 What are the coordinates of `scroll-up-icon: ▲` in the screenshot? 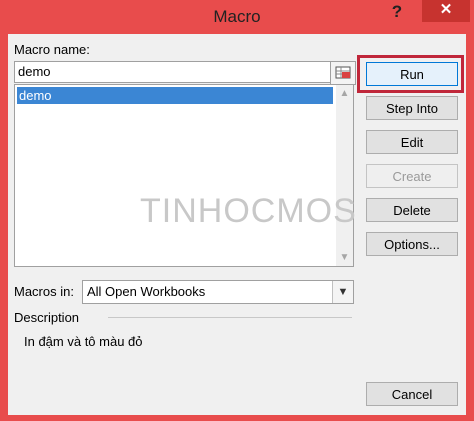 It's located at (344, 93).